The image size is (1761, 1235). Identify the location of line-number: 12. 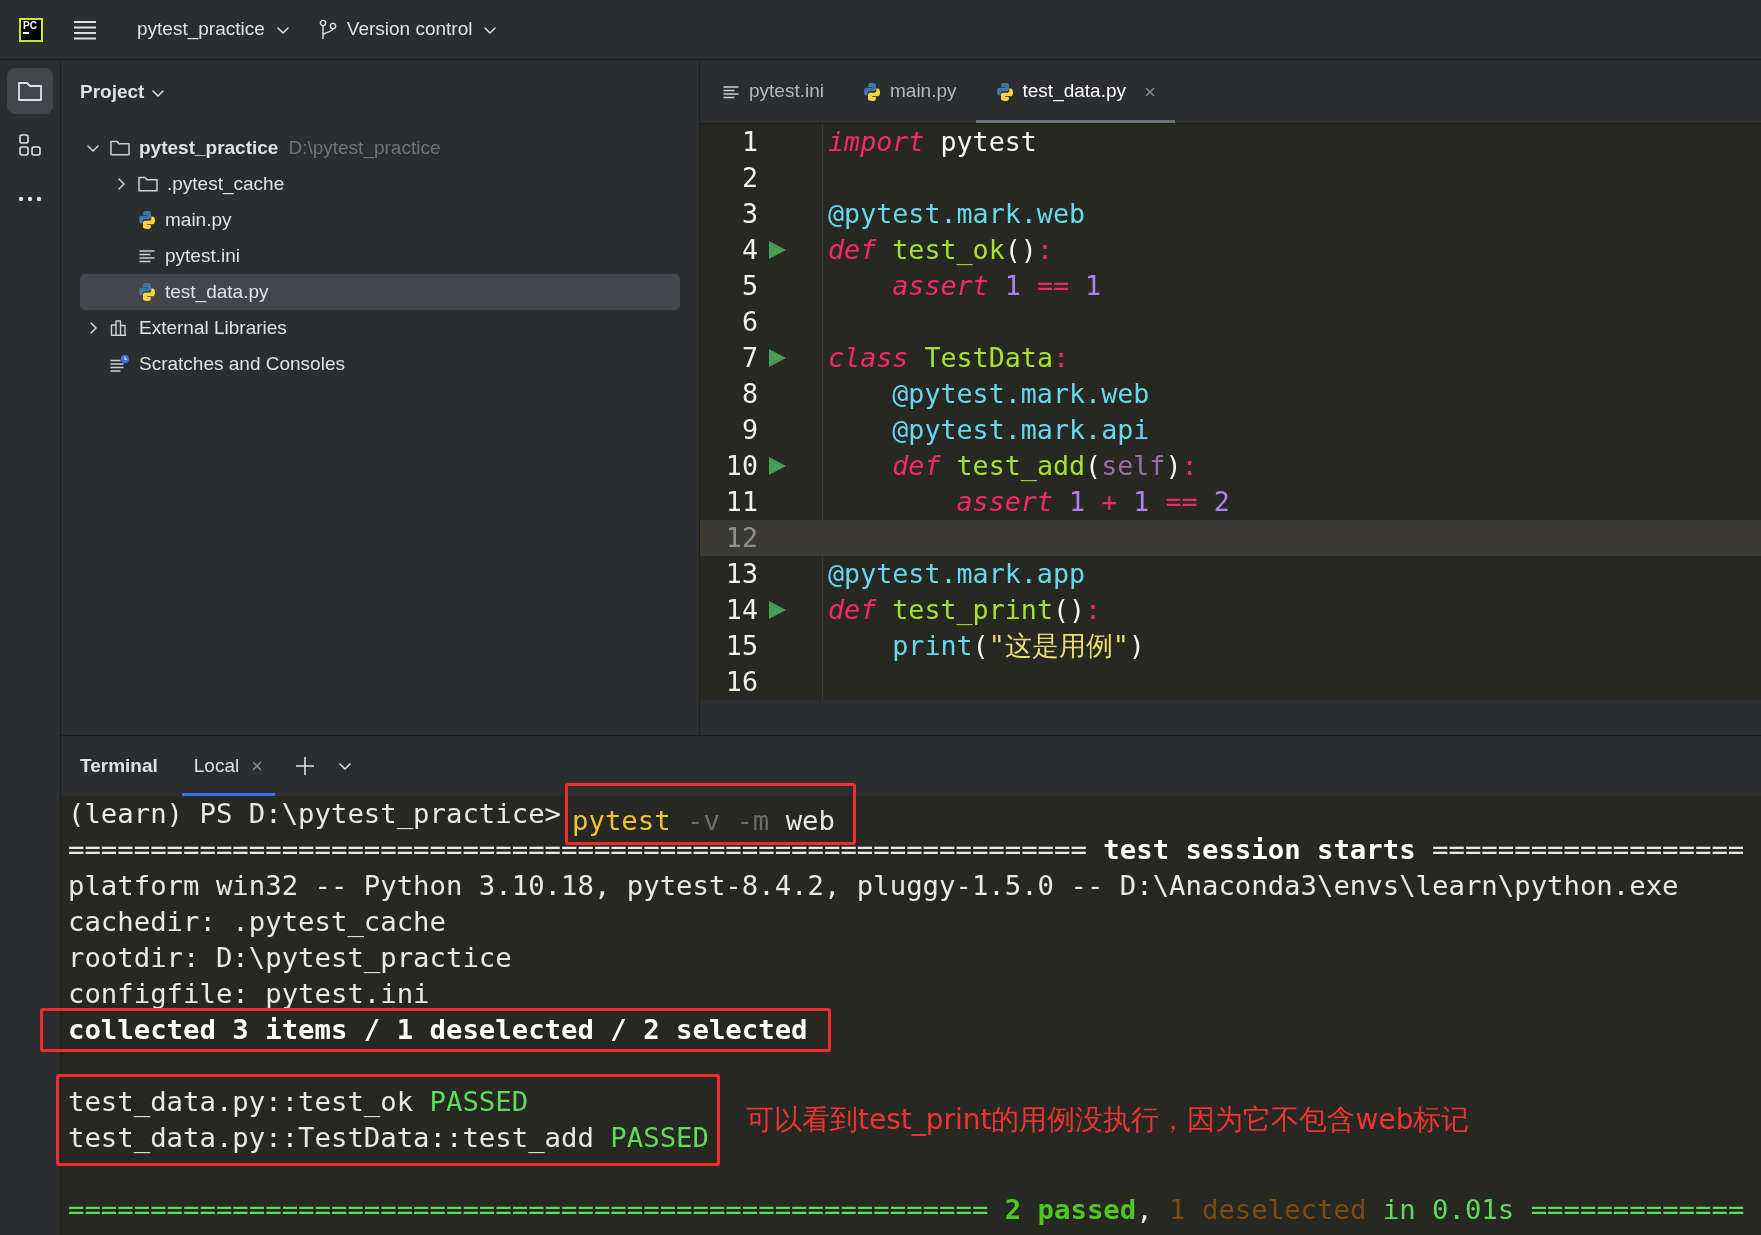
(741, 538).